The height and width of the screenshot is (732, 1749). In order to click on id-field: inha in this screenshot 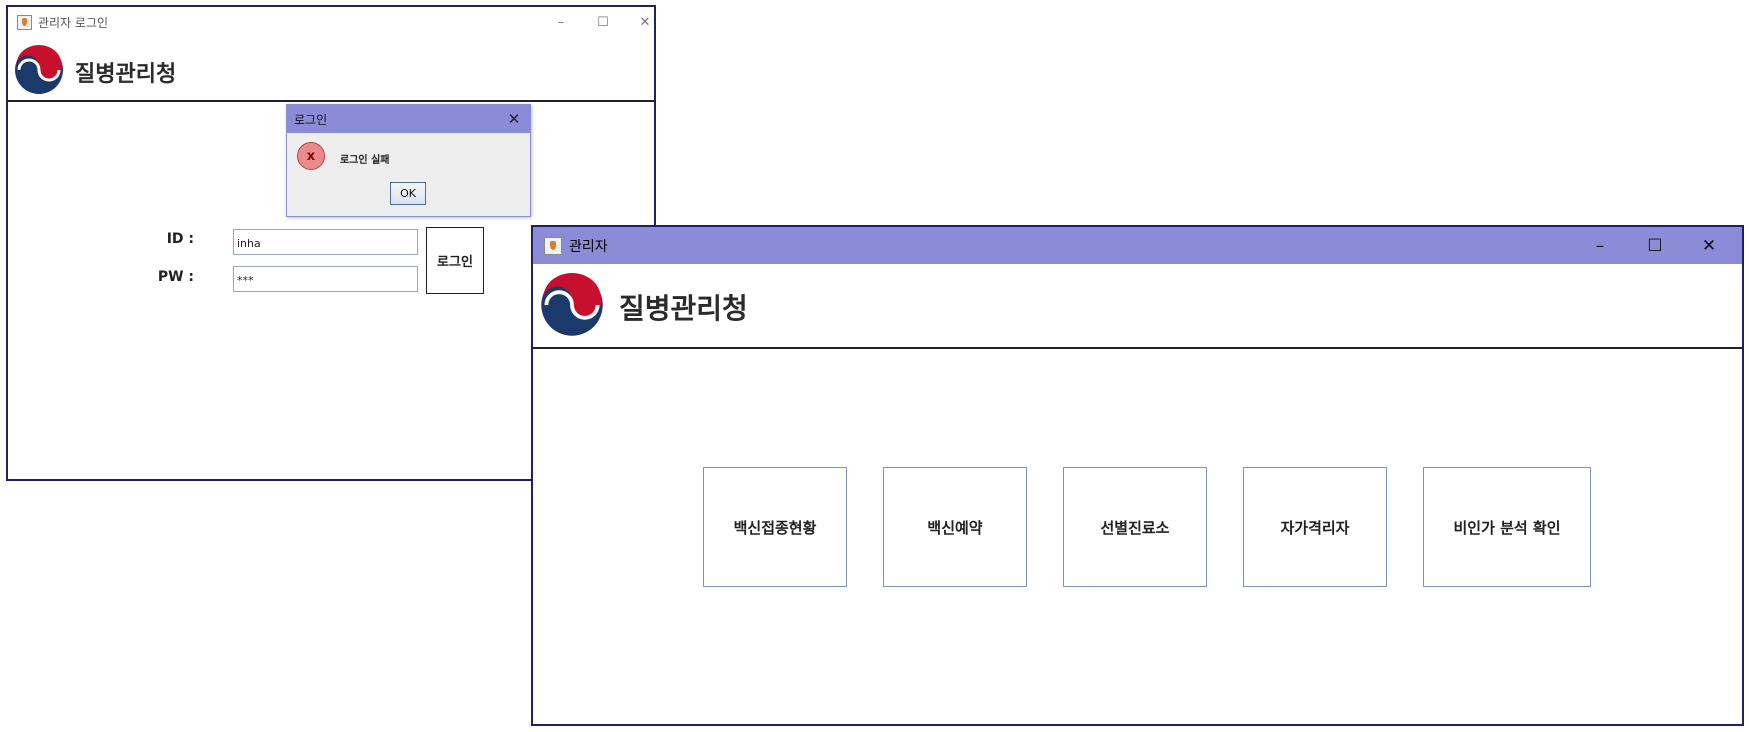, I will do `click(325, 242)`.